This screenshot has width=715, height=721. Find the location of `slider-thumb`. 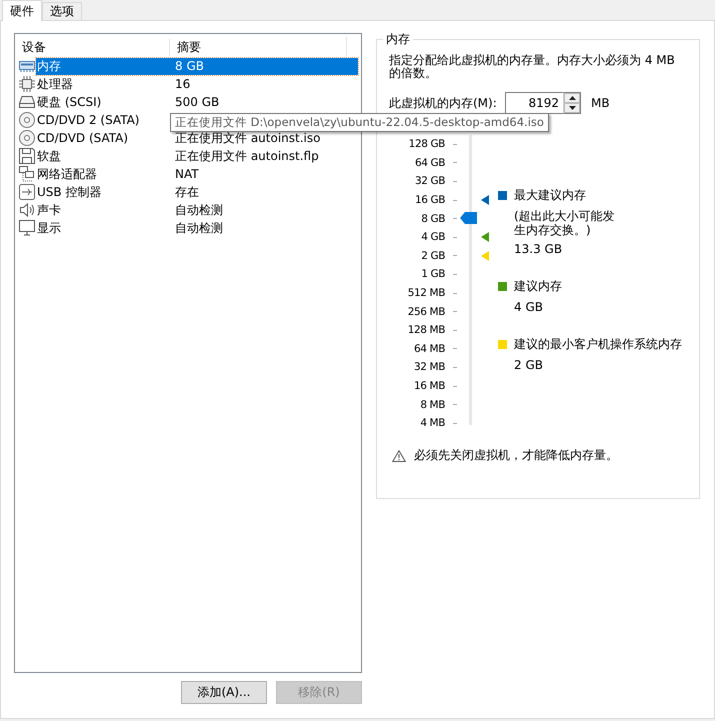

slider-thumb is located at coordinates (468, 218).